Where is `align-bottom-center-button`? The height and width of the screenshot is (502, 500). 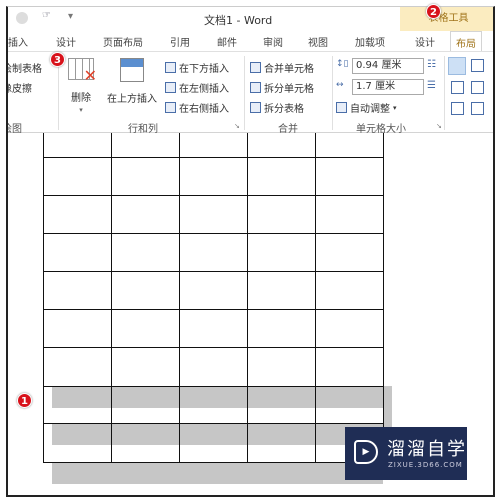
align-bottom-center-button is located at coordinates (477, 108).